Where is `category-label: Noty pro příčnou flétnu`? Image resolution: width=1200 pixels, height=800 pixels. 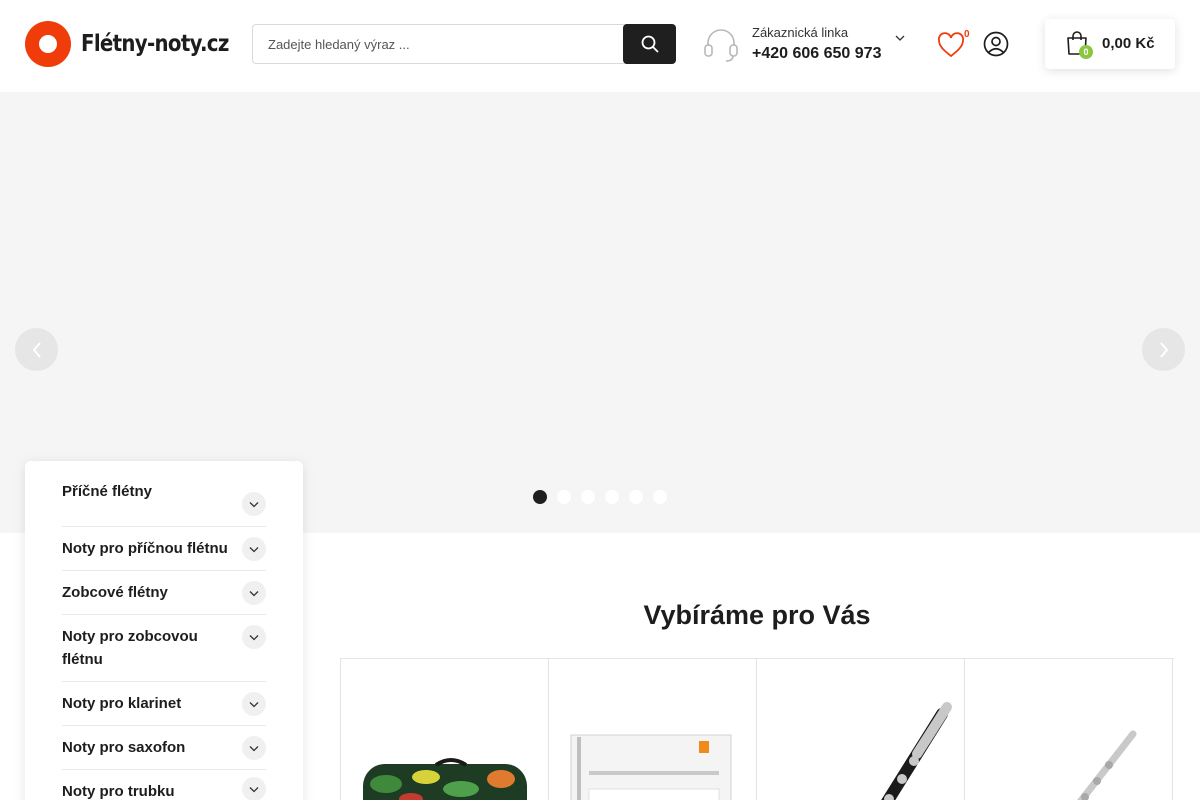 category-label: Noty pro příčnou flétnu is located at coordinates (145, 548).